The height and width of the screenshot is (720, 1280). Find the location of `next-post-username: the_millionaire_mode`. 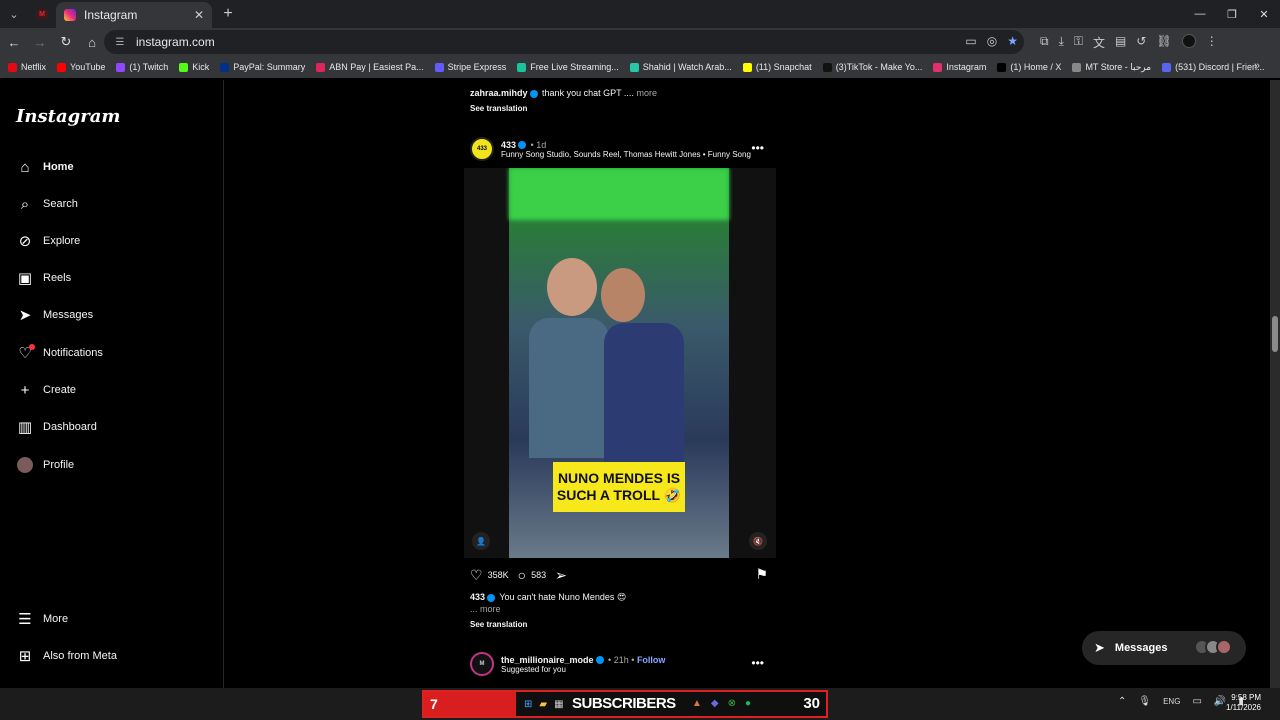

next-post-username: the_millionaire_mode is located at coordinates (547, 660).